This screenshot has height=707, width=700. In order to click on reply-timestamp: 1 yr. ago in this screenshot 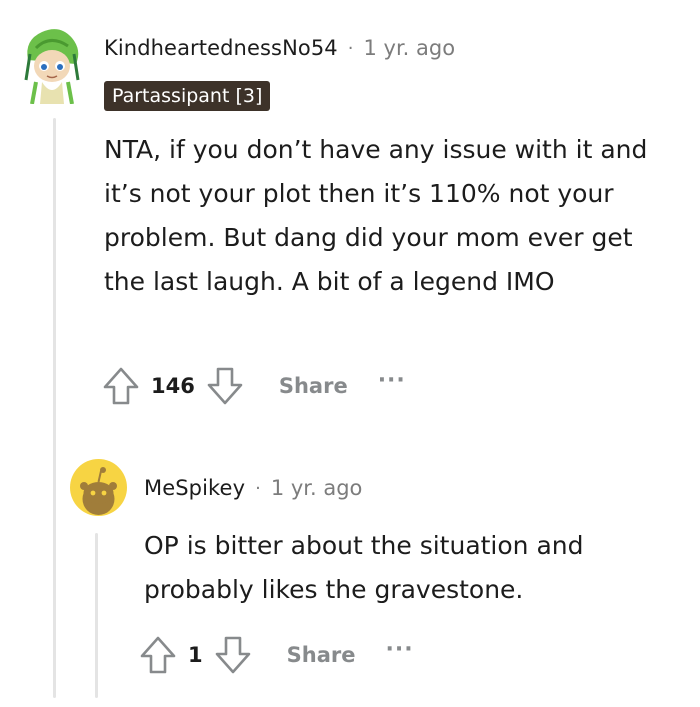, I will do `click(317, 488)`.